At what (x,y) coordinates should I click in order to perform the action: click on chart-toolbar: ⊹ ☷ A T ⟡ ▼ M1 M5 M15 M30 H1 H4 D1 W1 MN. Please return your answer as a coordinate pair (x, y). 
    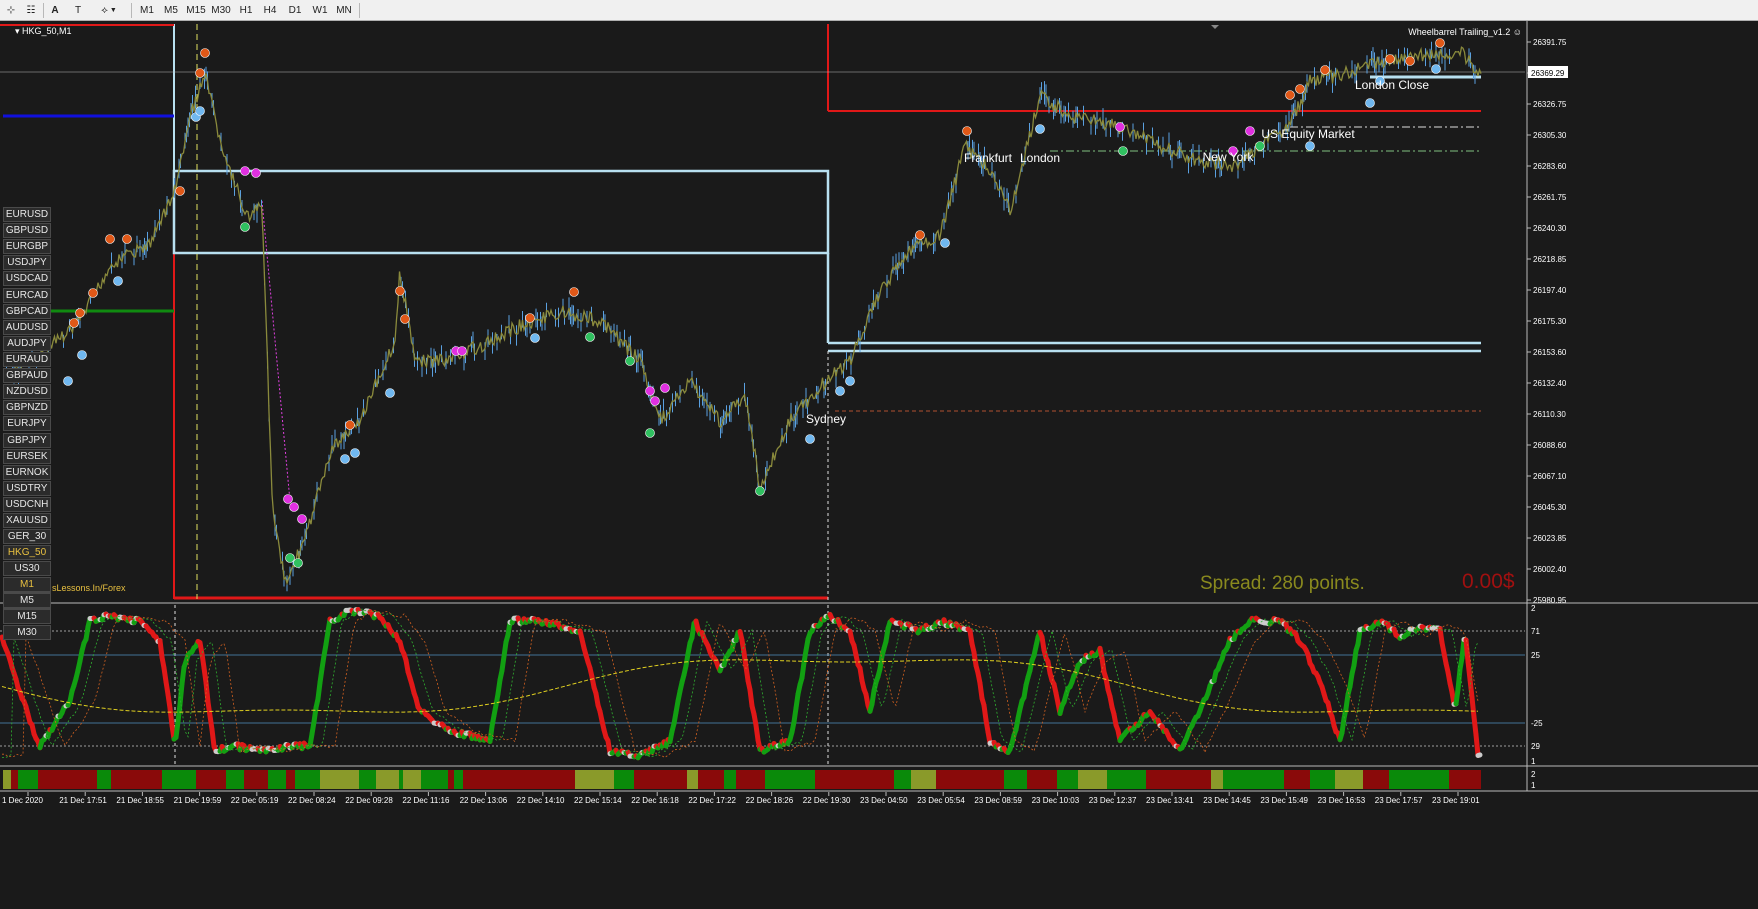
    Looking at the image, I should click on (879, 10).